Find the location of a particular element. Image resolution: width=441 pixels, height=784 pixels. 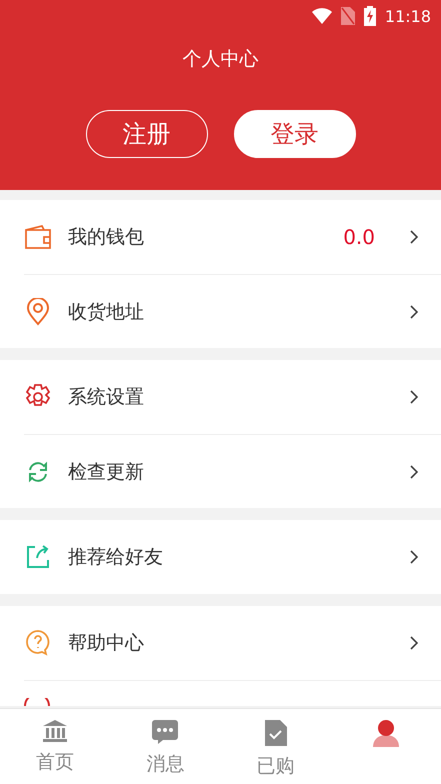

no-sim-icon is located at coordinates (347, 16).